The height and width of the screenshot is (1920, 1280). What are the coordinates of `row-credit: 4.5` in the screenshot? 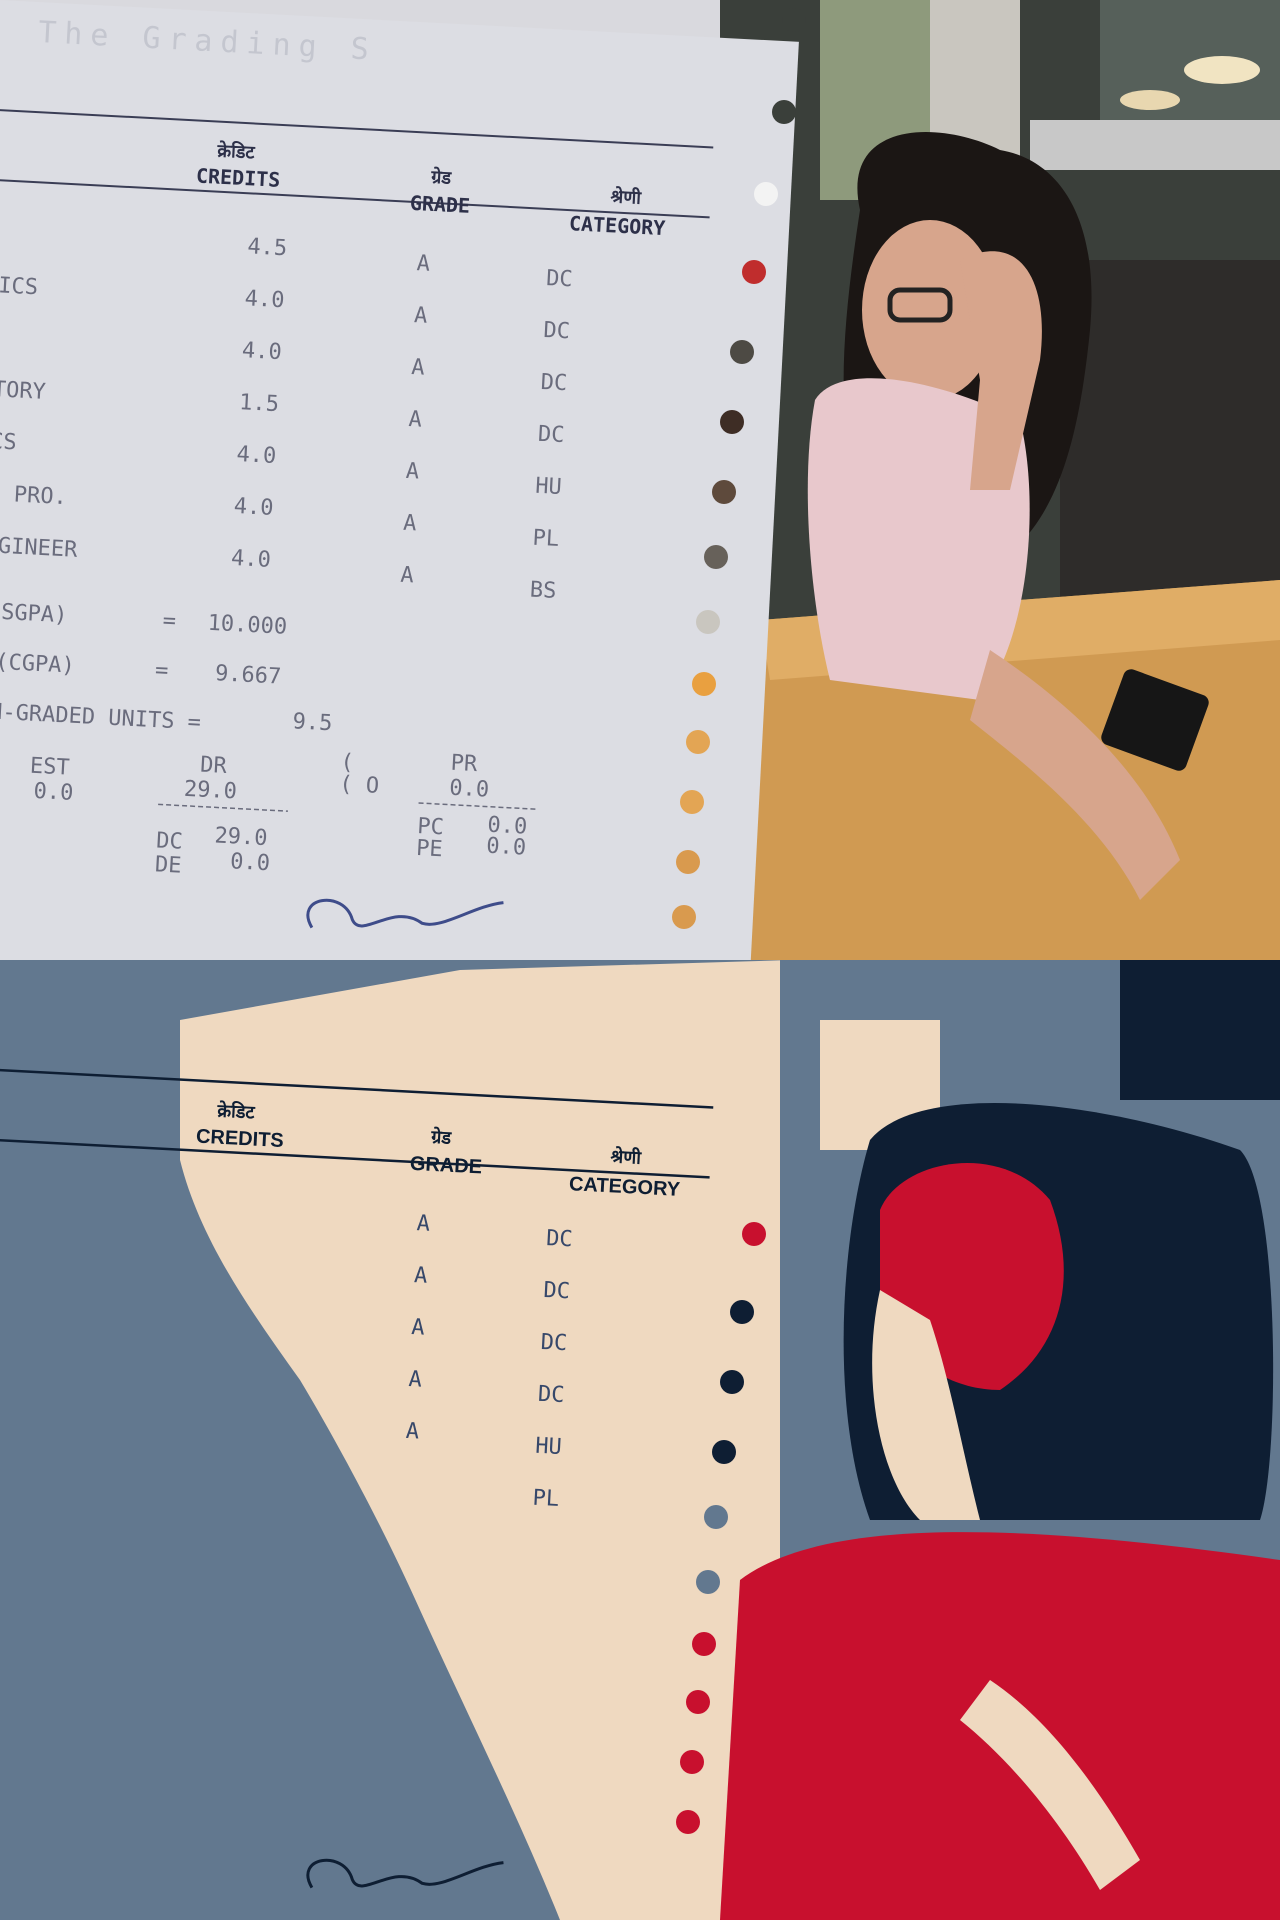 It's located at (267, 247).